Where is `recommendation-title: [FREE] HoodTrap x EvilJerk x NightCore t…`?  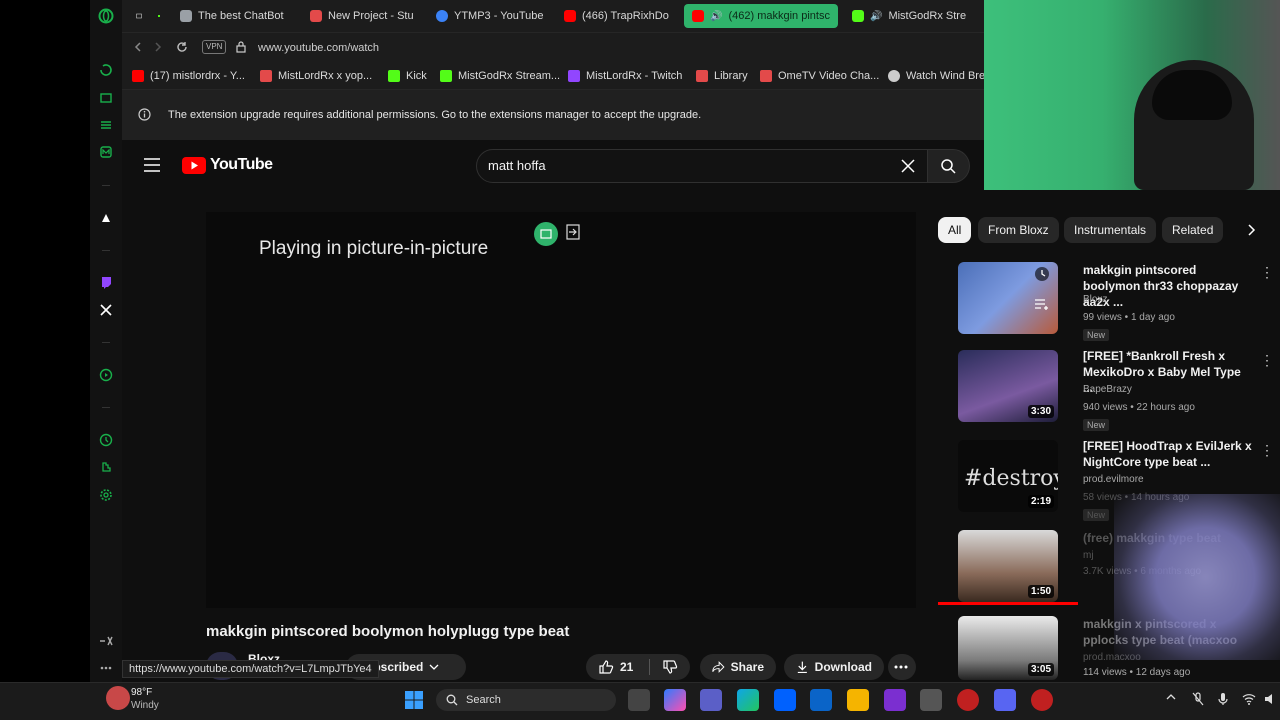
recommendation-title: [FREE] HoodTrap x EvilJerk x NightCore t… is located at coordinates (1168, 454).